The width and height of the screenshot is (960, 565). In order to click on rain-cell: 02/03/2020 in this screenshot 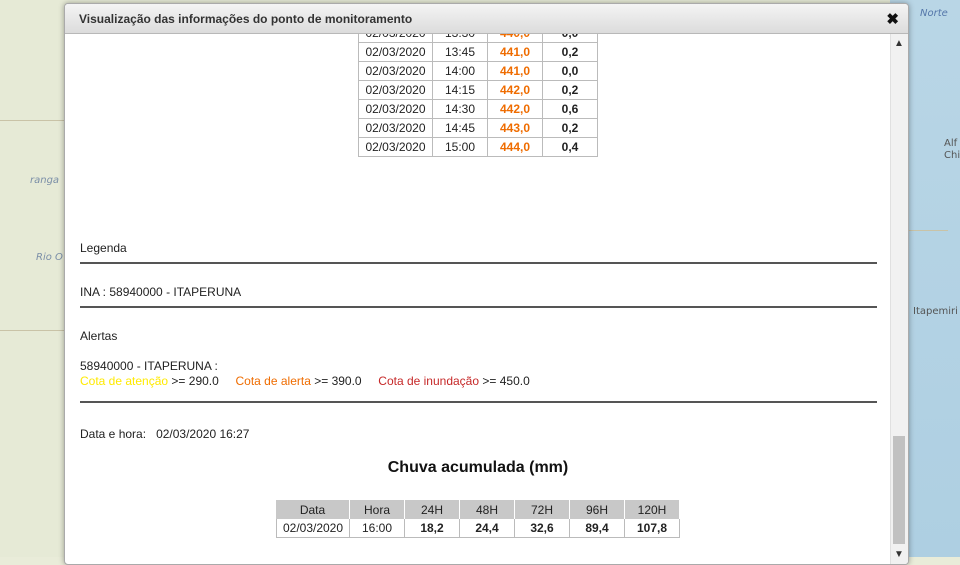, I will do `click(313, 528)`.